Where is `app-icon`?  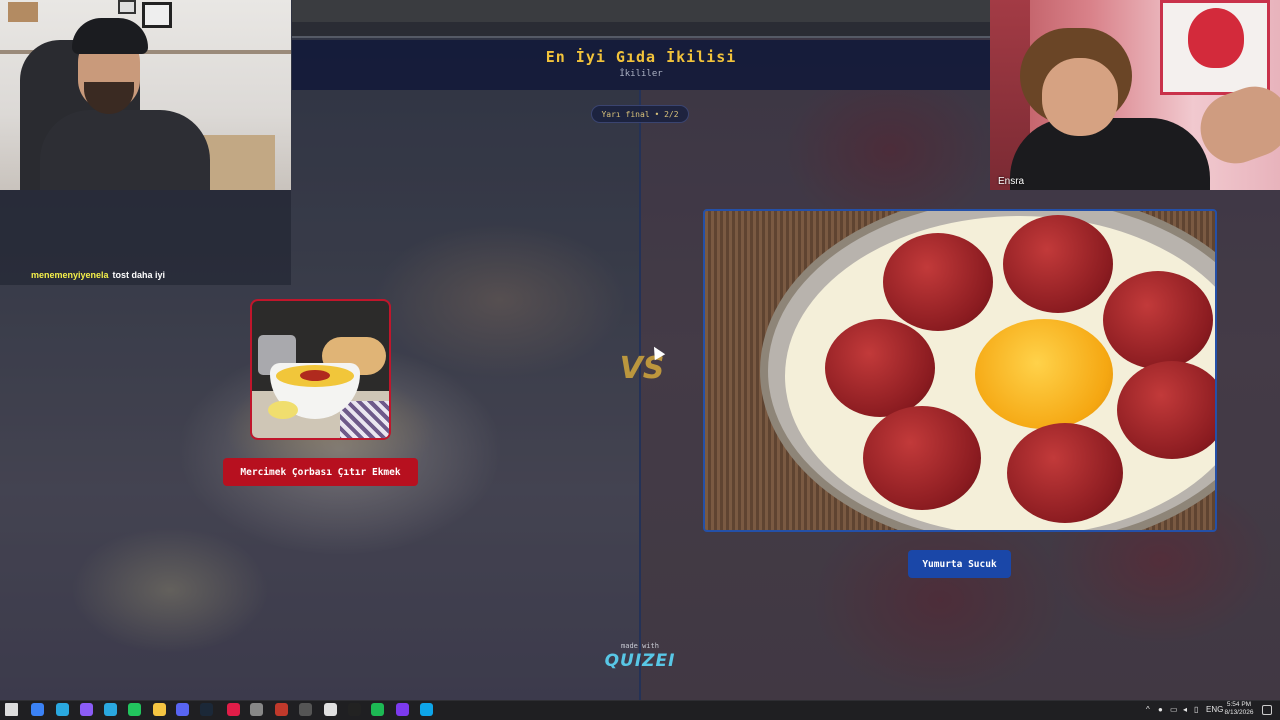 app-icon is located at coordinates (256, 709).